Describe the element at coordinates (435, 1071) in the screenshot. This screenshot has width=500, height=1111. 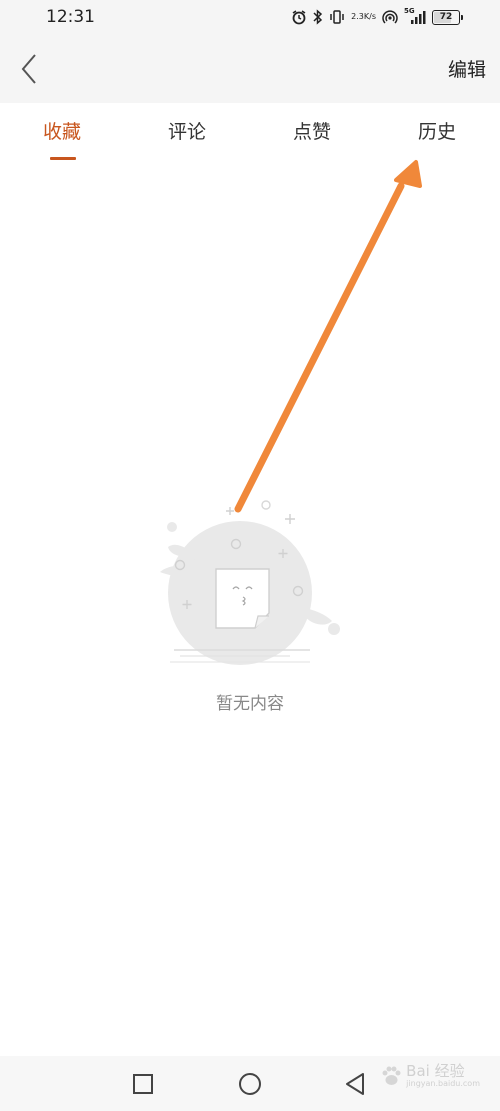
I see `watermark-text: Bai 经验` at that location.